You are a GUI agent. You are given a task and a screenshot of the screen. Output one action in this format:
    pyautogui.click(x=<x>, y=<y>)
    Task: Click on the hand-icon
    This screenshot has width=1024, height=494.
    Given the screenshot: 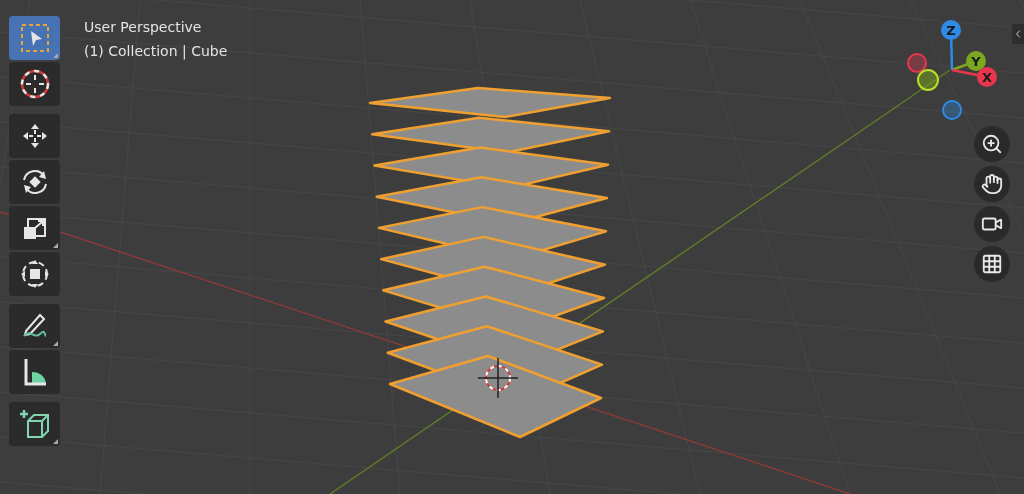 What is the action you would take?
    pyautogui.click(x=992, y=184)
    